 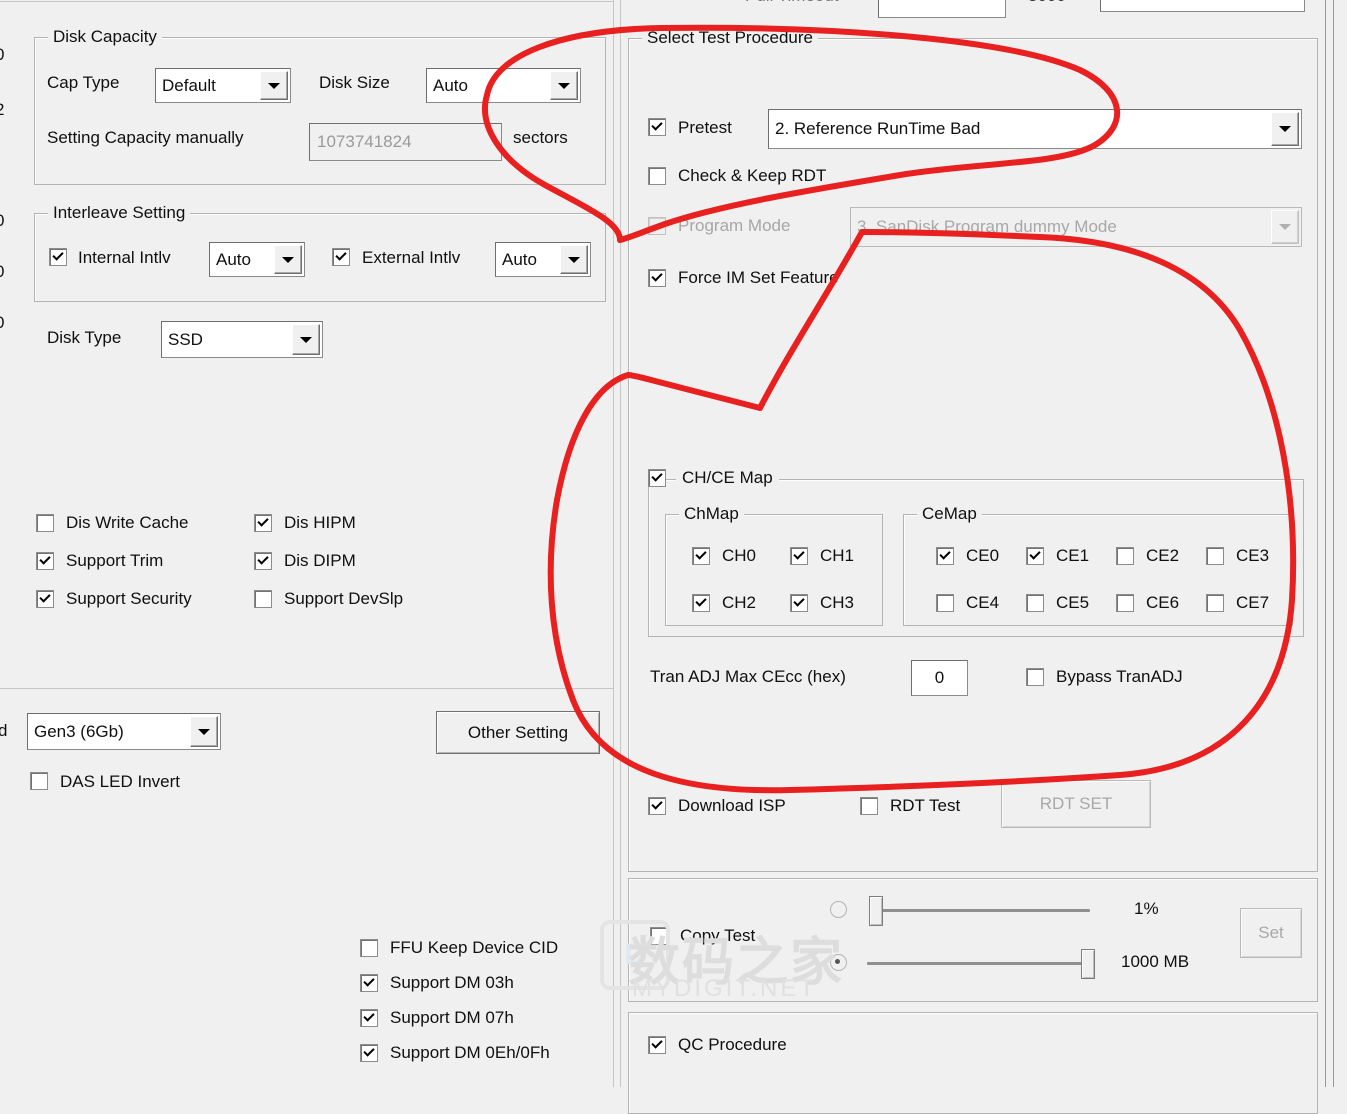 I want to click on ce5-label: CE5, so click(x=1073, y=602).